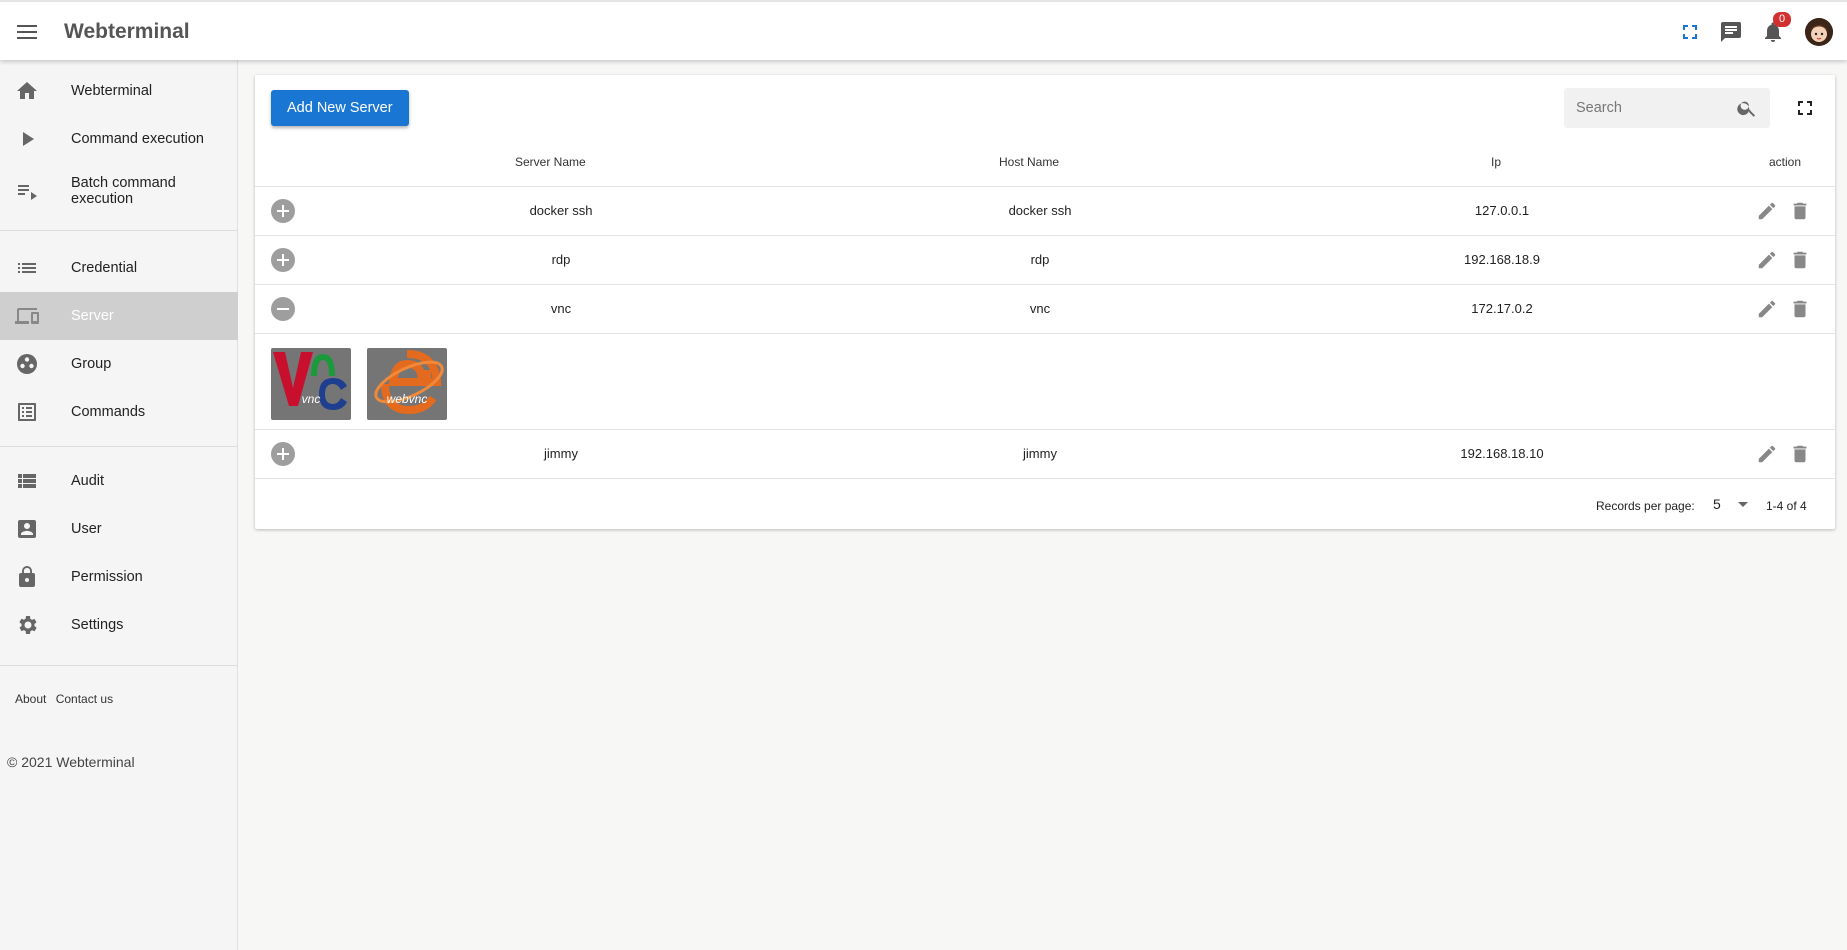 The height and width of the screenshot is (950, 1847). Describe the element at coordinates (1040, 308) in the screenshot. I see `host-name-cell: vnc` at that location.